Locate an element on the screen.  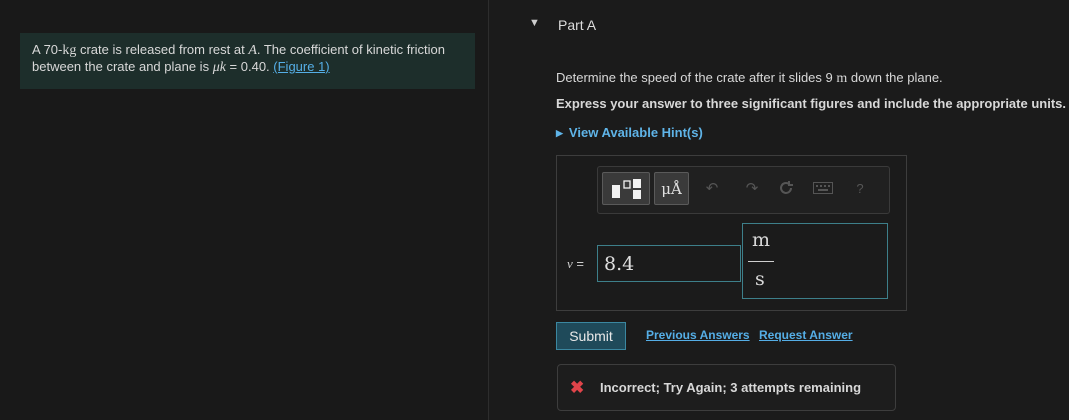
previous-answers-link: Previous Answers is located at coordinates (698, 335).